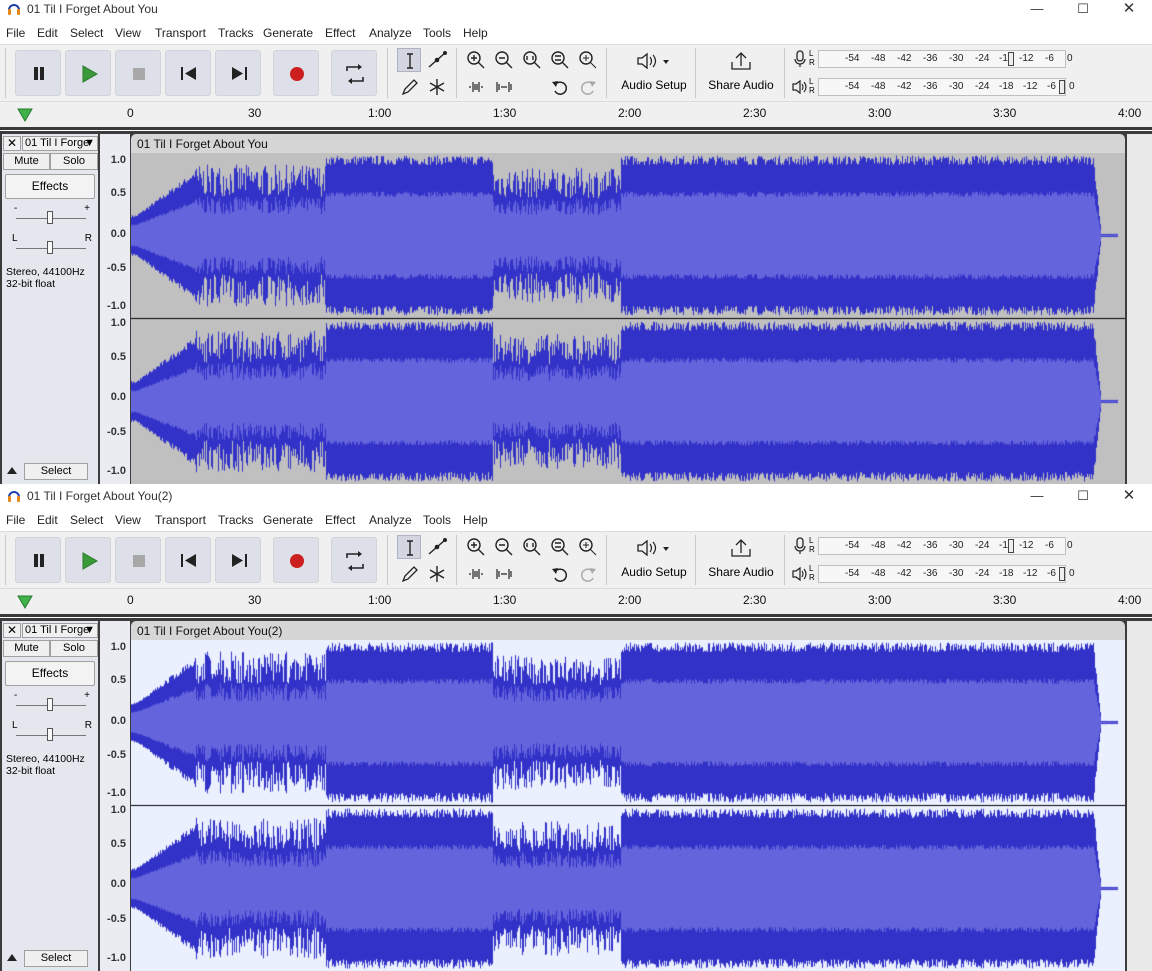 The image size is (1152, 971). I want to click on menu-file: File, so click(15, 520).